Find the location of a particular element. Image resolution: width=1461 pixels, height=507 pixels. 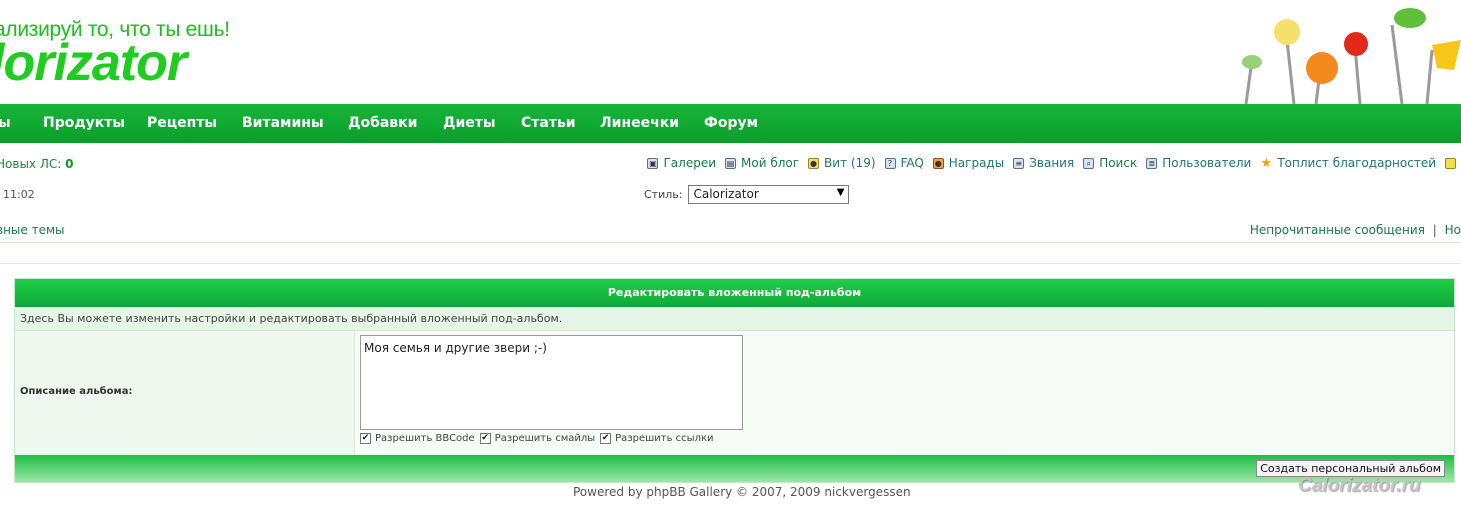

style-selector: Стиль: Calorizator ▼ is located at coordinates (747, 194).